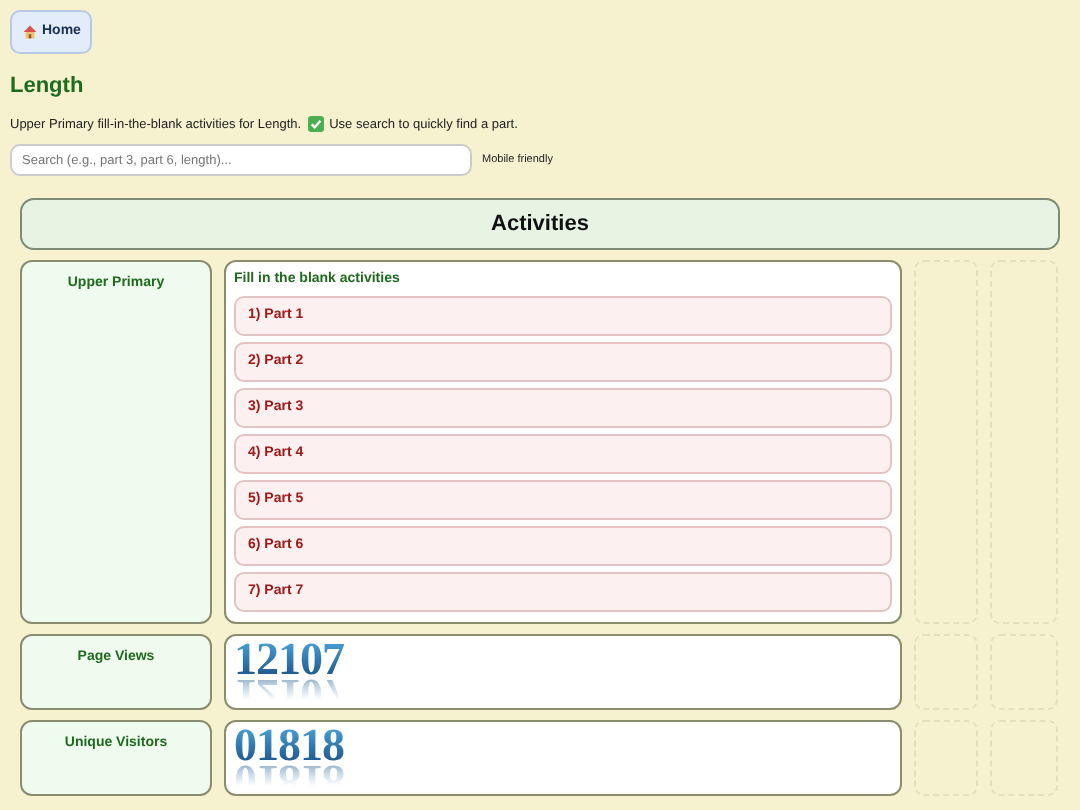 Image resolution: width=1080 pixels, height=810 pixels. I want to click on home-icon, so click(30, 32).